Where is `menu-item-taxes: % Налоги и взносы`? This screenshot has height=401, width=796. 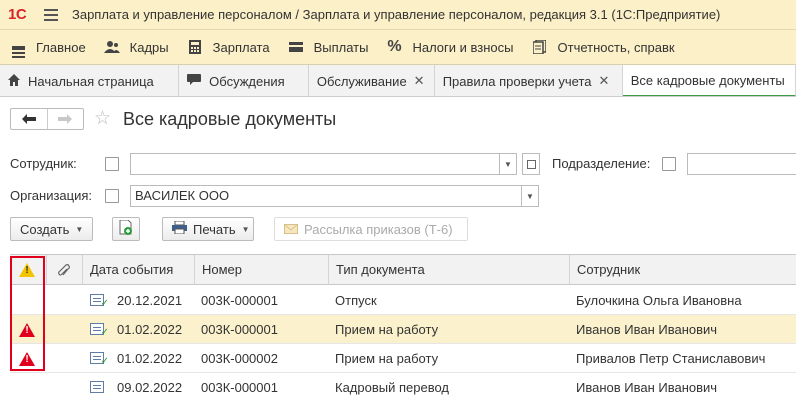
menu-item-taxes: % Налоги и взносы is located at coordinates (448, 47).